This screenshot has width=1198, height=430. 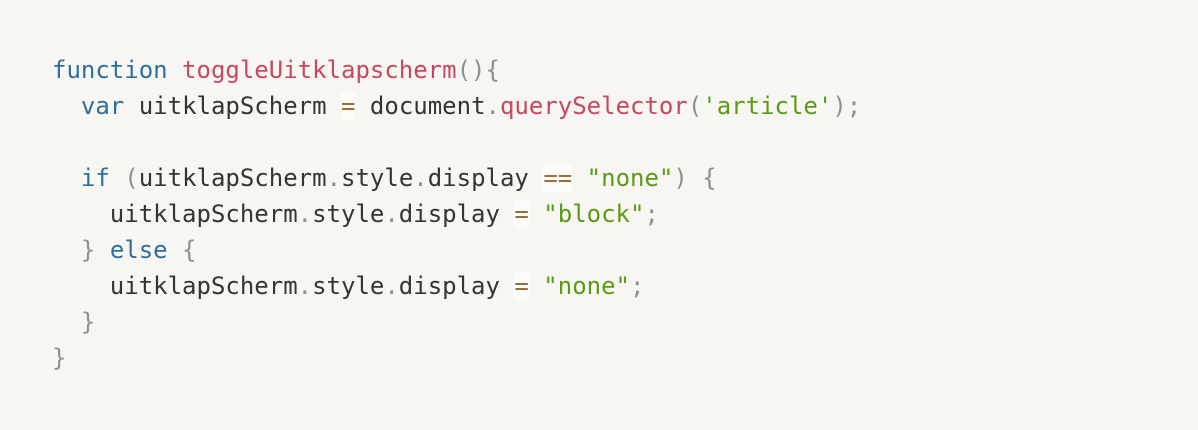 I want to click on code-line: } else {, so click(x=625, y=250).